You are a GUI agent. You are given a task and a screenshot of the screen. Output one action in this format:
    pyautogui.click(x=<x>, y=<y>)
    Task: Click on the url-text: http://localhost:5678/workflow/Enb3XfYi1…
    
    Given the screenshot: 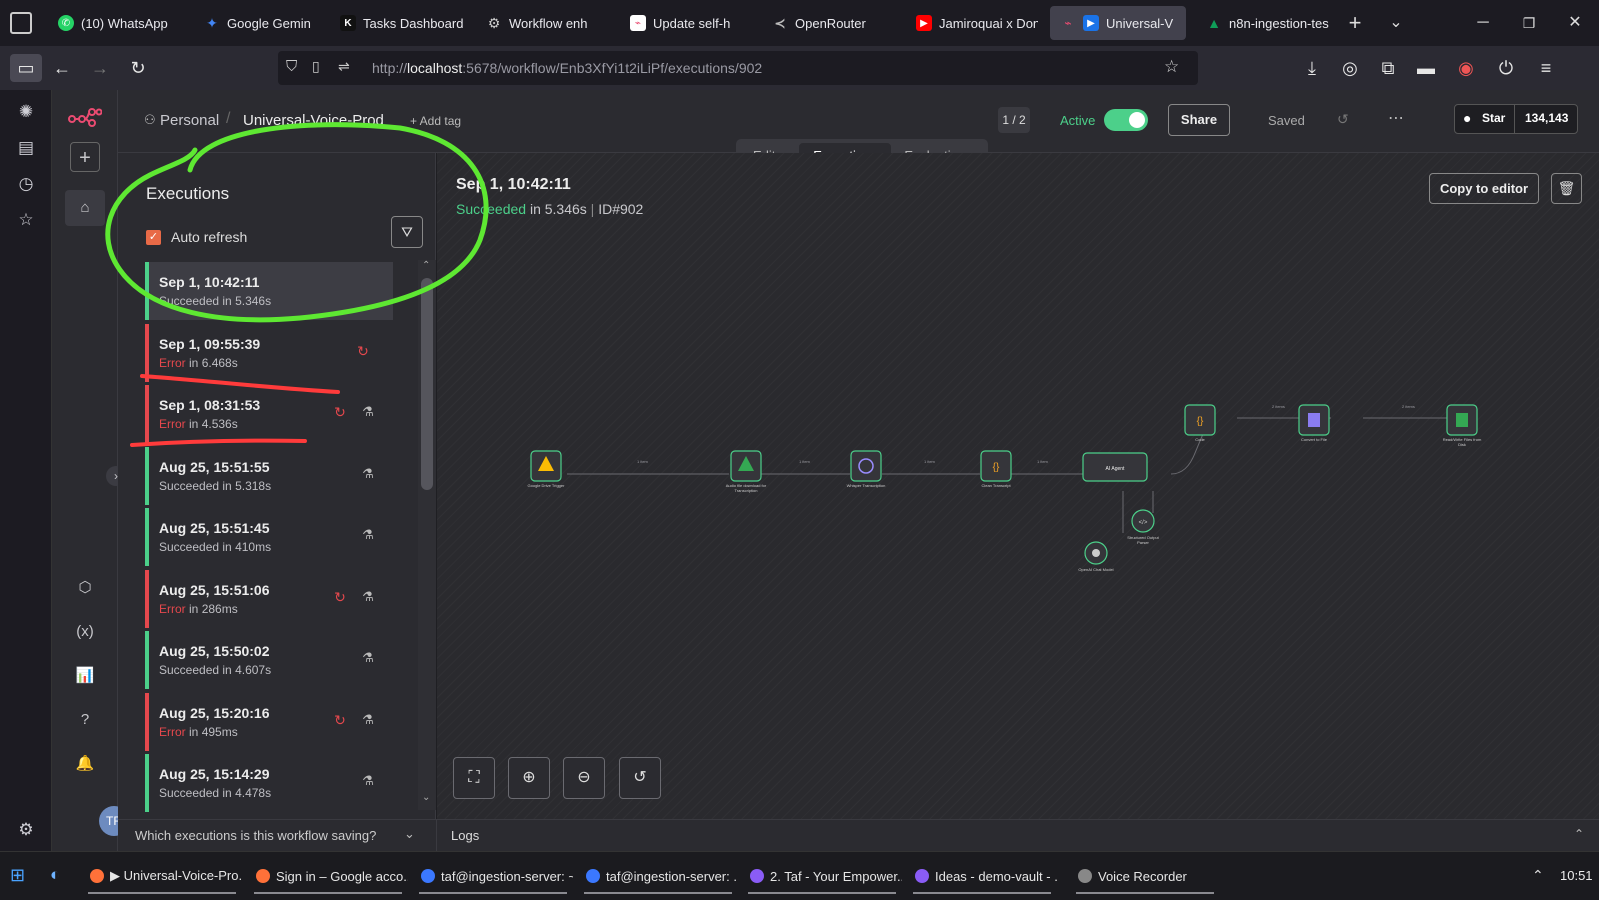 What is the action you would take?
    pyautogui.click(x=567, y=68)
    